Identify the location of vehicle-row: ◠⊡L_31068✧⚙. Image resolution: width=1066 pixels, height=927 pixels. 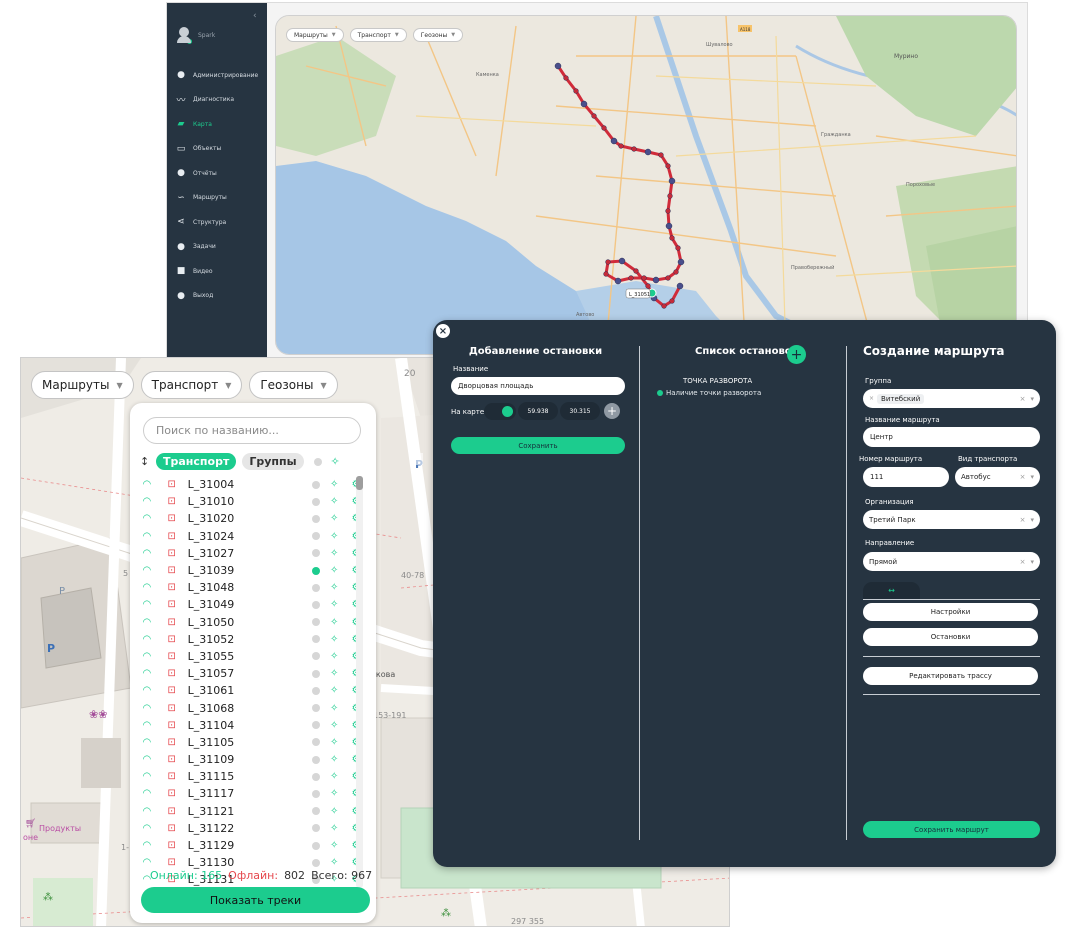
(251, 707).